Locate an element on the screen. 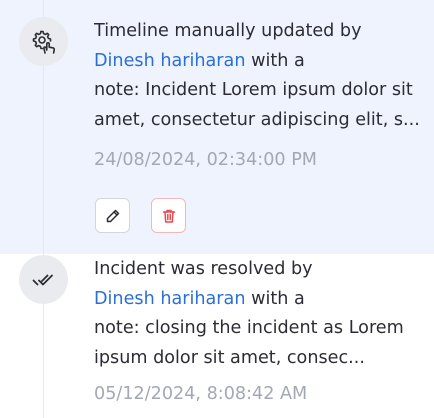 Image resolution: width=434 pixels, height=418 pixels. entry-summary: Timeline manually updated by is located at coordinates (228, 31).